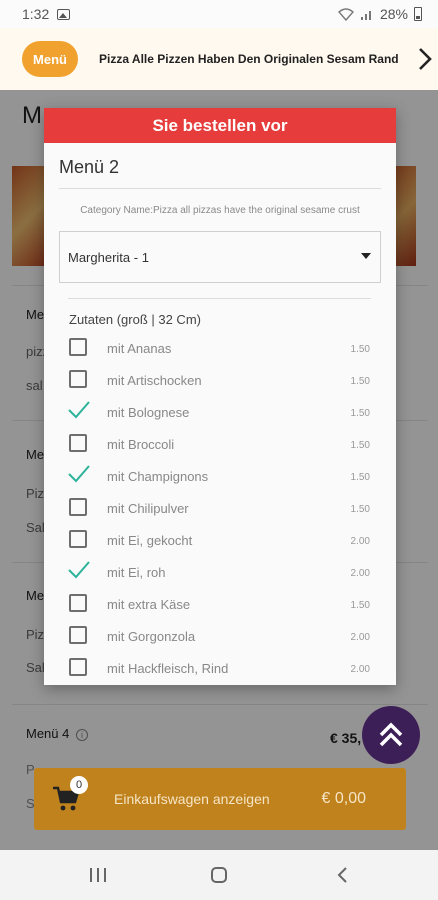  What do you see at coordinates (343, 798) in the screenshot?
I see `cart-total: € 0,00` at bounding box center [343, 798].